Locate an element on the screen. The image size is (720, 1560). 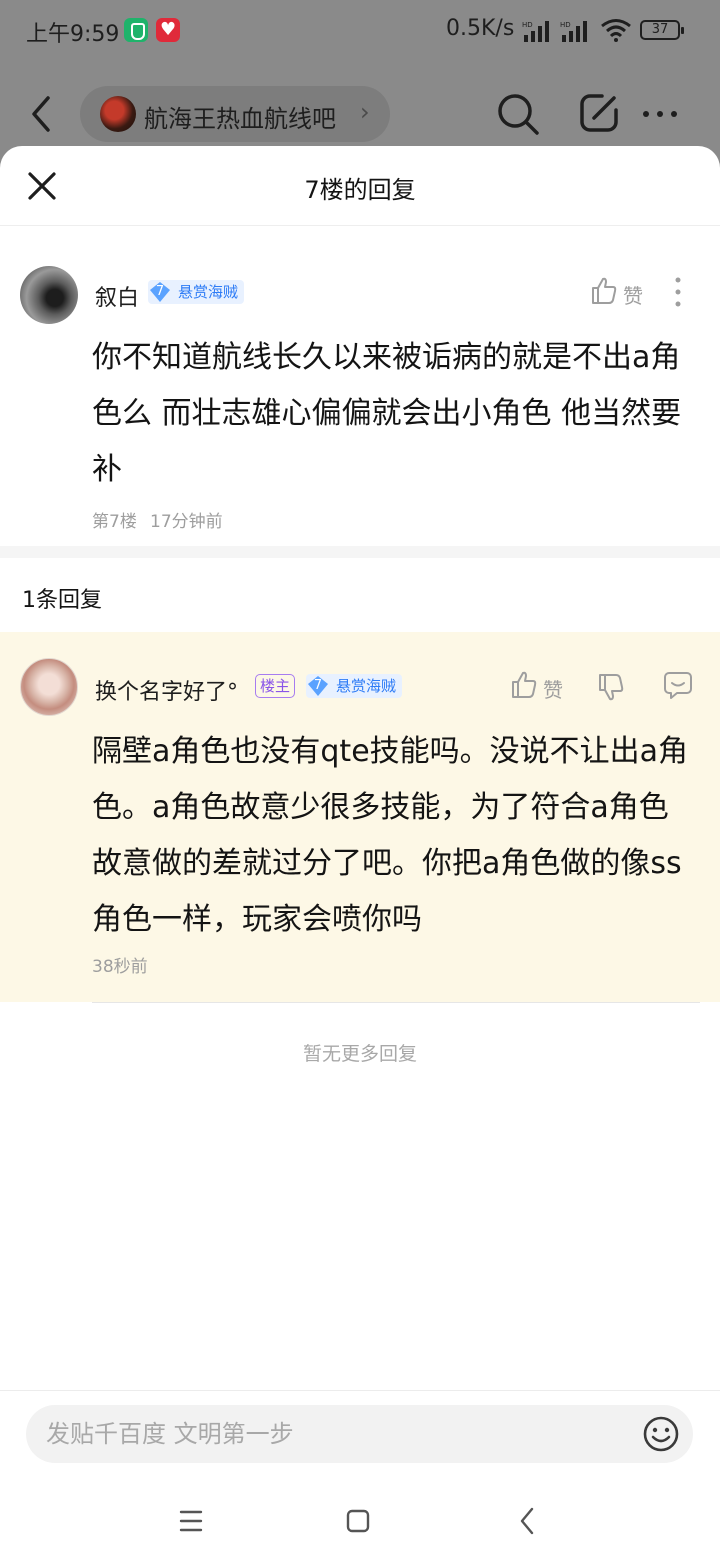
reply-time: 38秒前 is located at coordinates (120, 967).